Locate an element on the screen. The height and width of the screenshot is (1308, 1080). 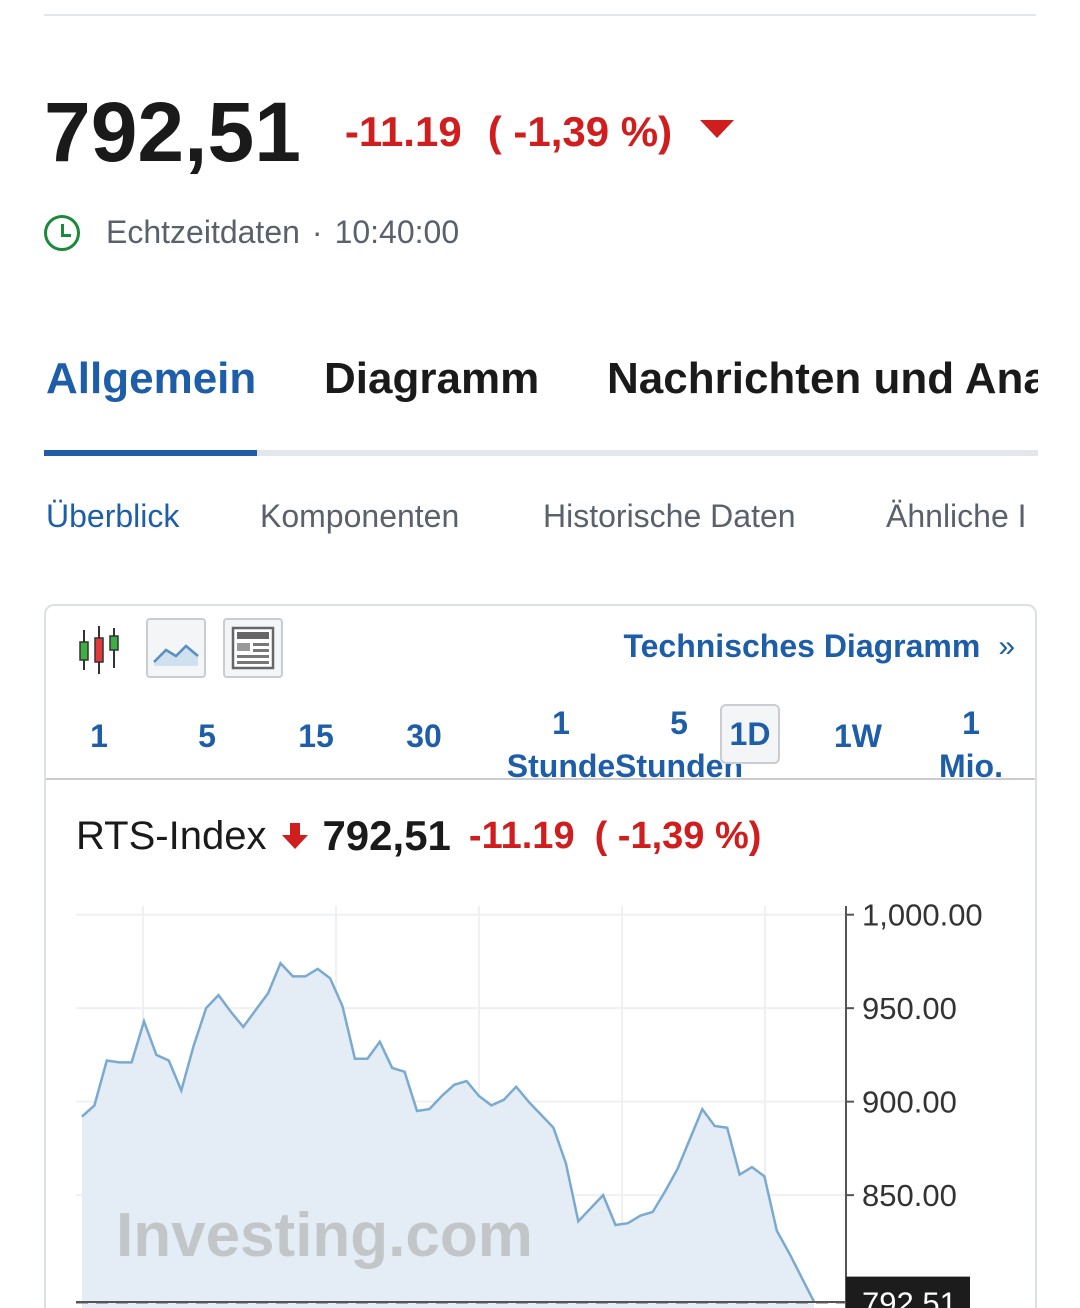
technical-chart-label: Technisches Diagramm is located at coordinates (802, 646).